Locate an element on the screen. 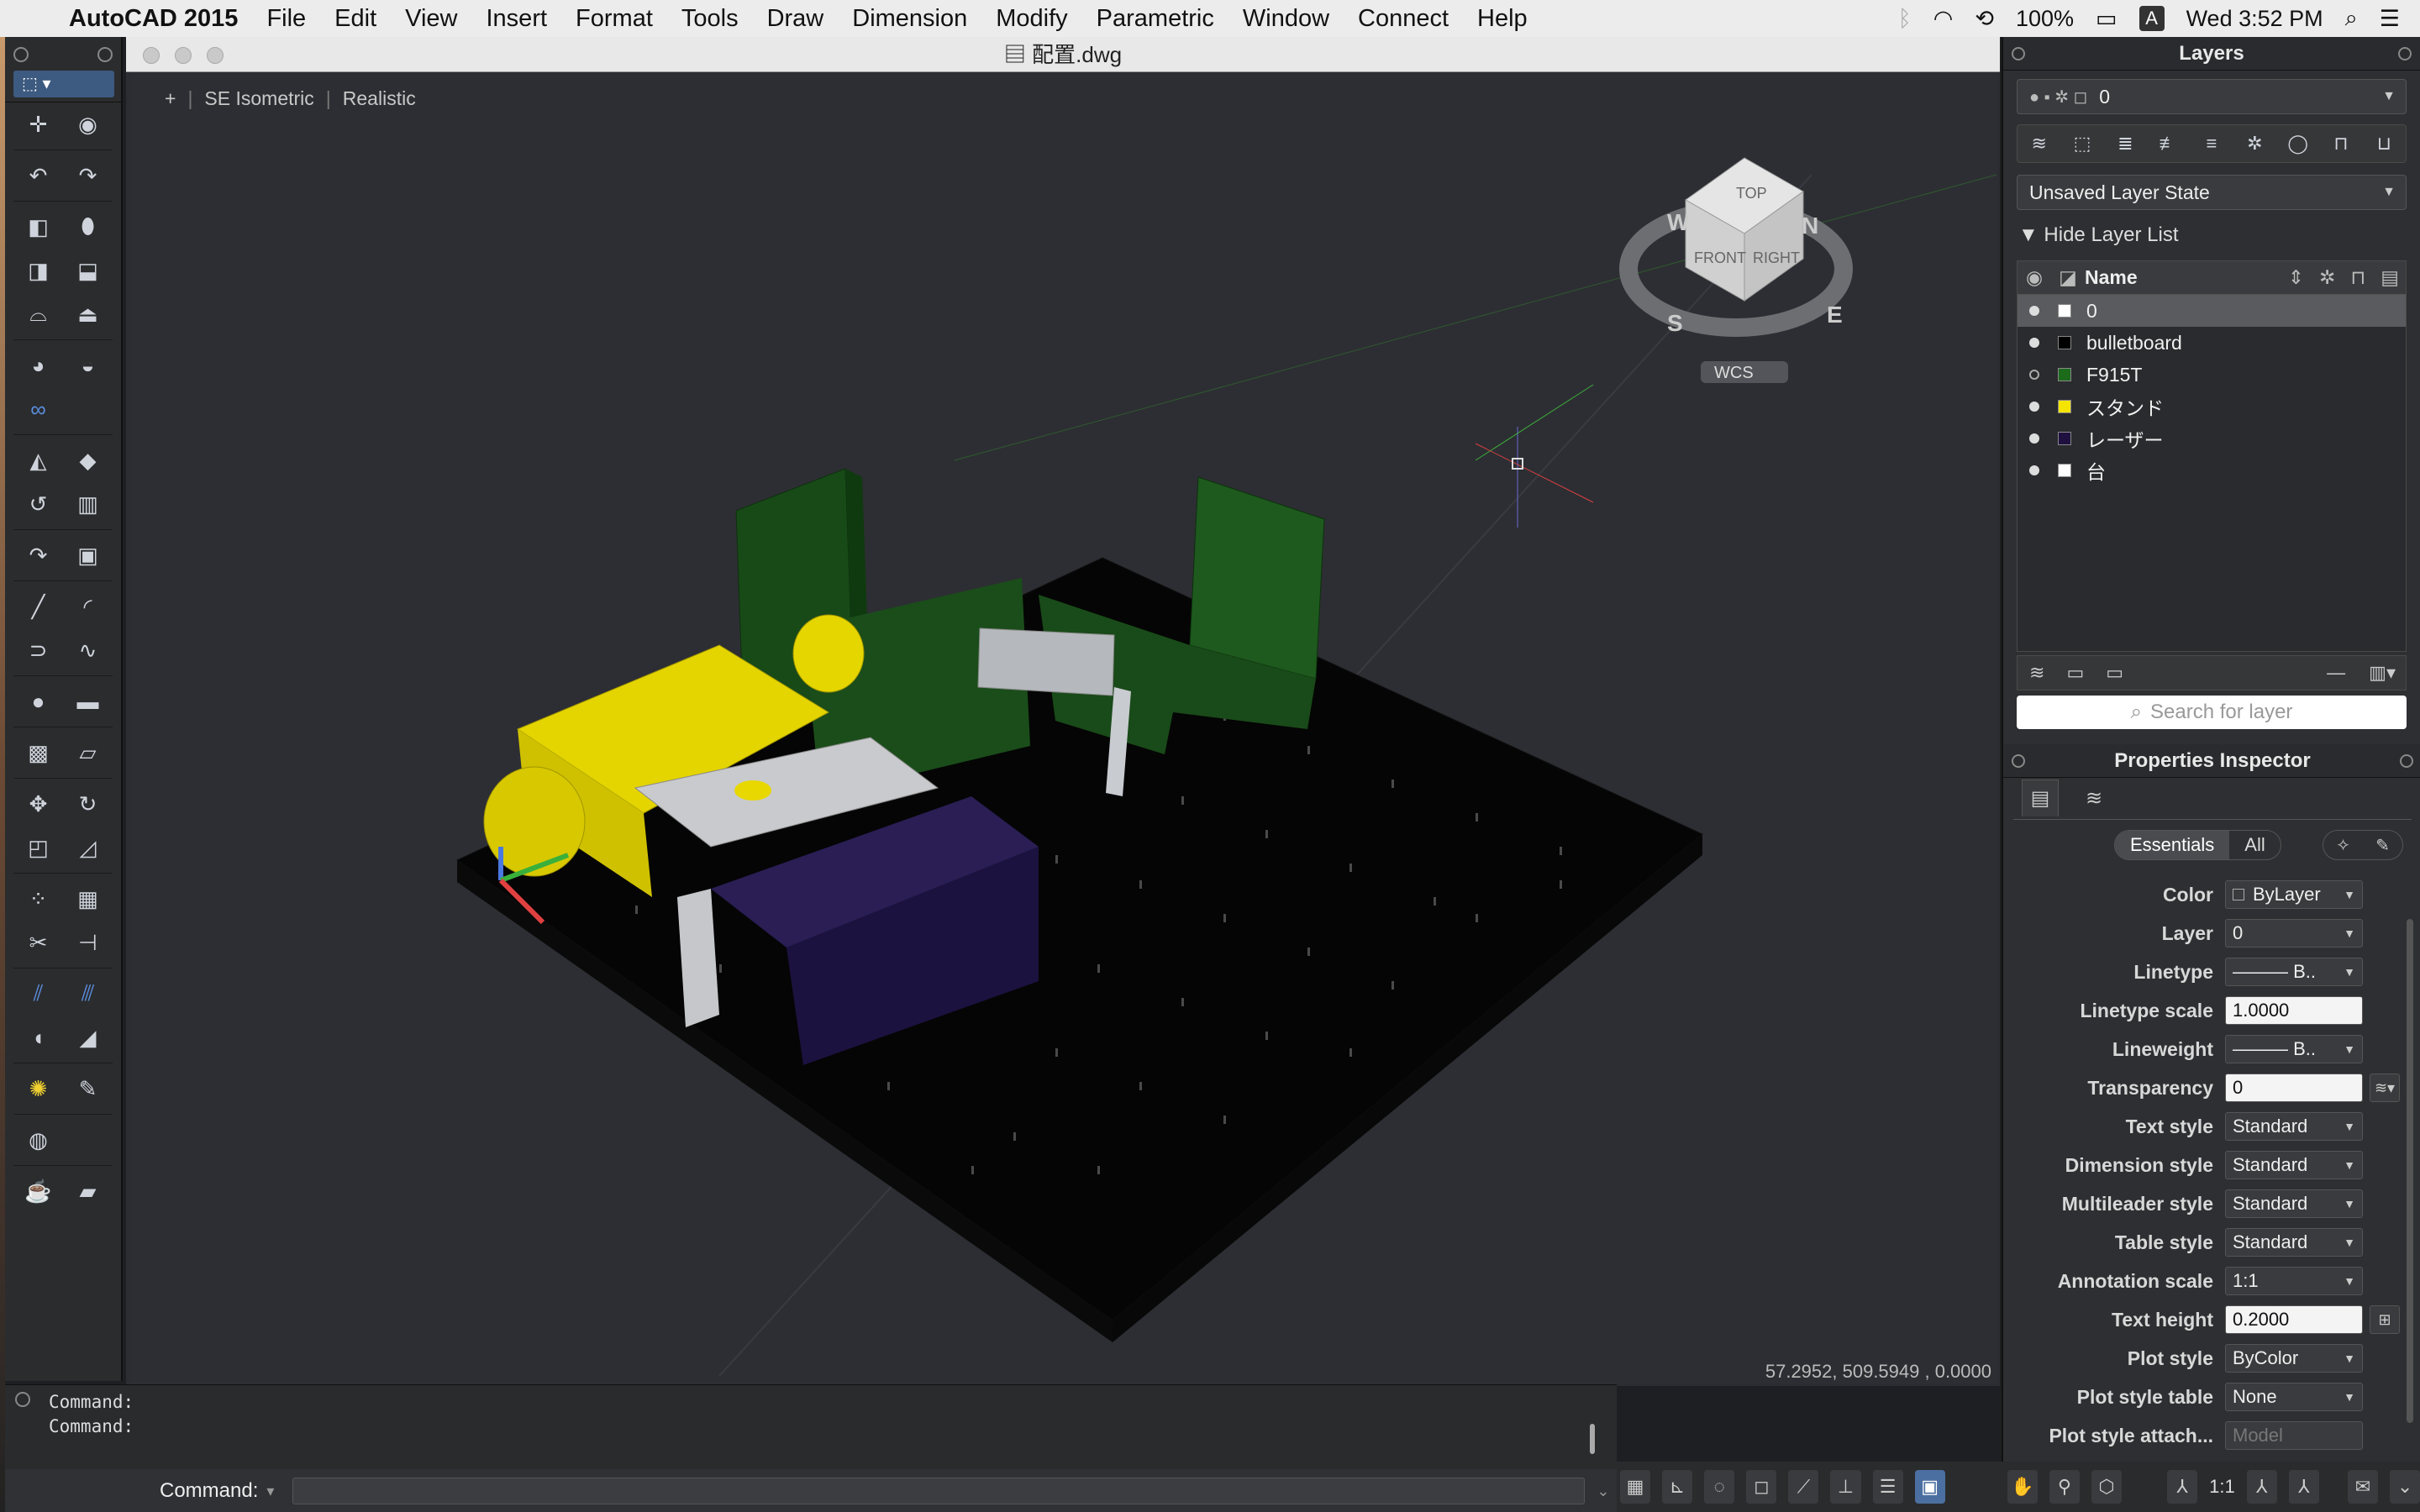 The image size is (2420, 1512). rotate-icon: ↻ is located at coordinates (88, 804).